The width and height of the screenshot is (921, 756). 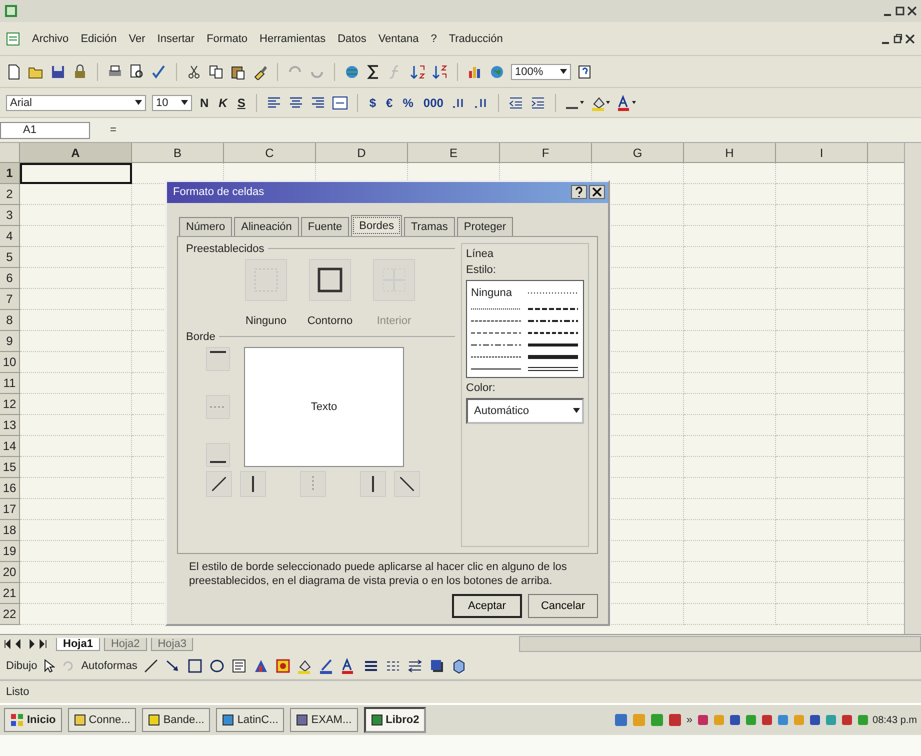 I want to click on pointer-icon, so click(x=49, y=666).